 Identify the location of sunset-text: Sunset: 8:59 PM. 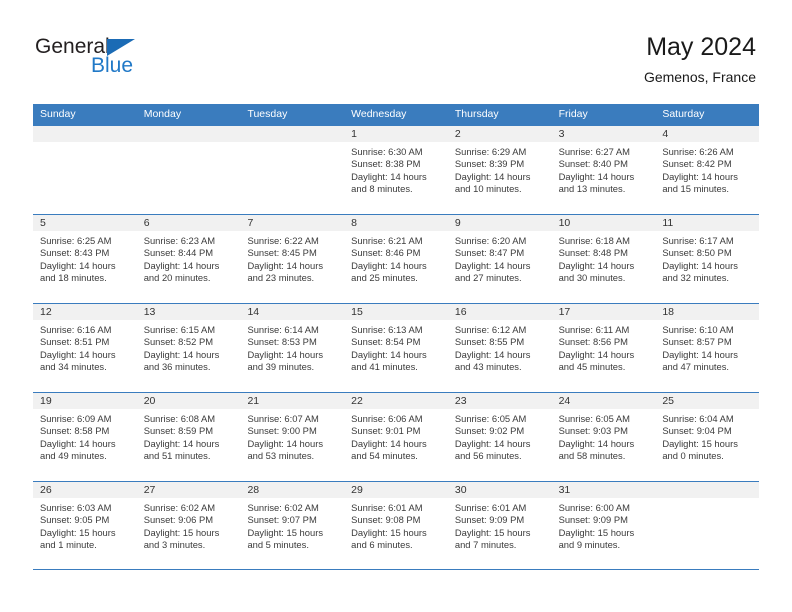
(178, 431).